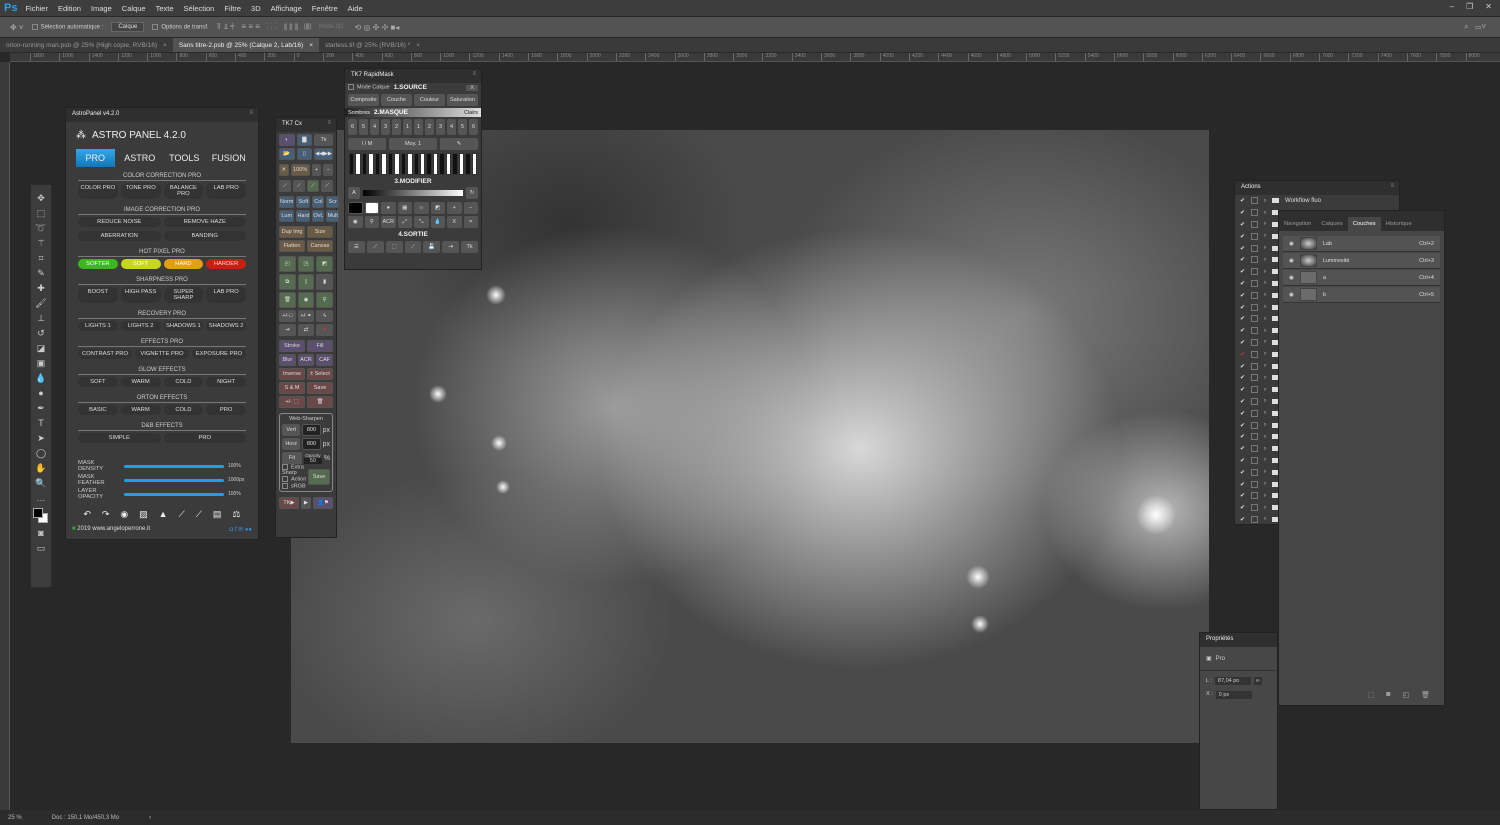 The height and width of the screenshot is (825, 1500). What do you see at coordinates (17, 27) in the screenshot?
I see `move-tool-icon: ✥ ˅` at bounding box center [17, 27].